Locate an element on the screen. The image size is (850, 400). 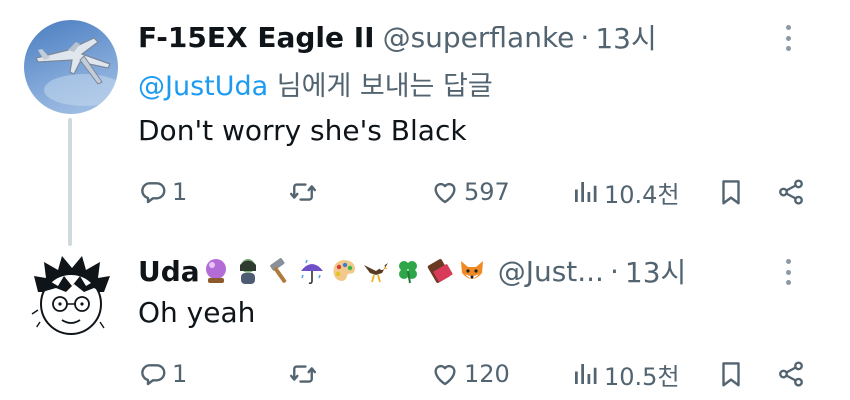
action-bar: 1 120 10.5천 is located at coordinates (478, 374).